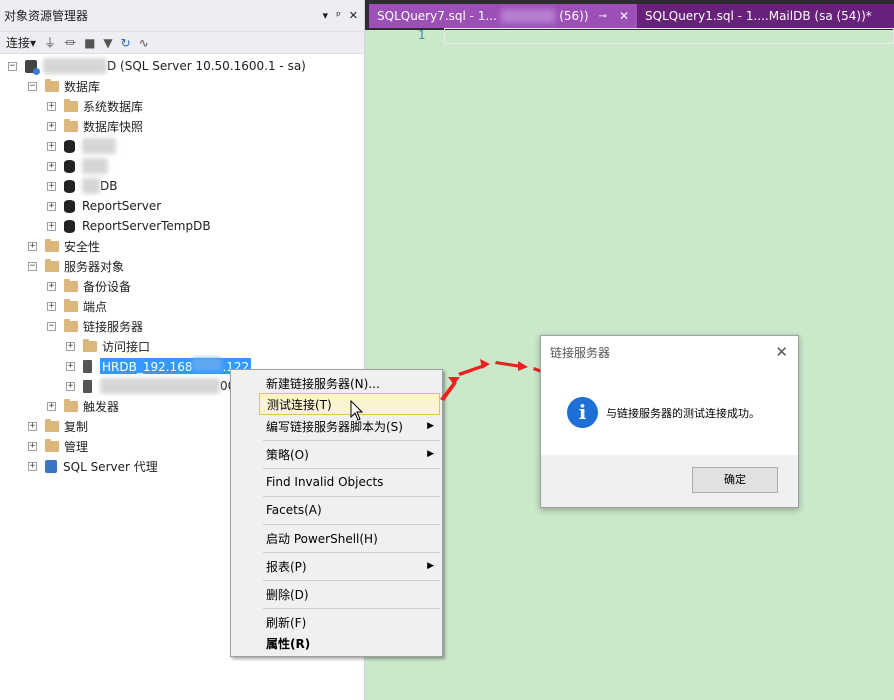 Image resolution: width=894 pixels, height=700 pixels. What do you see at coordinates (144, 43) in the screenshot?
I see `activity-monitor-icon: ∿` at bounding box center [144, 43].